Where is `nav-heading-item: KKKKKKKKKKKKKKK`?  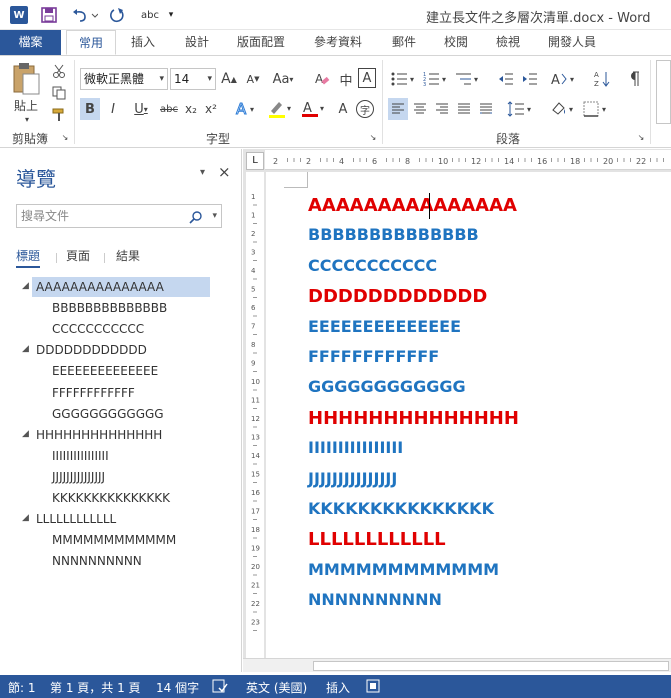 nav-heading-item: KKKKKKKKKKKKKKK is located at coordinates (111, 498).